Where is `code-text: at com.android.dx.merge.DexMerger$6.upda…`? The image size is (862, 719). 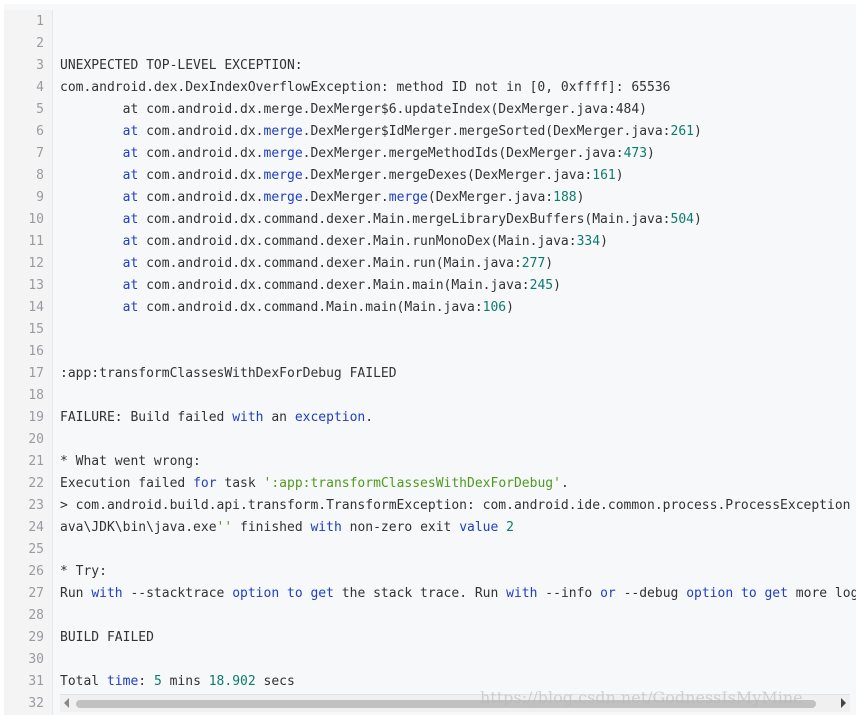
code-text: at com.android.dx.merge.DexMerger$6.upda… is located at coordinates (353, 110).